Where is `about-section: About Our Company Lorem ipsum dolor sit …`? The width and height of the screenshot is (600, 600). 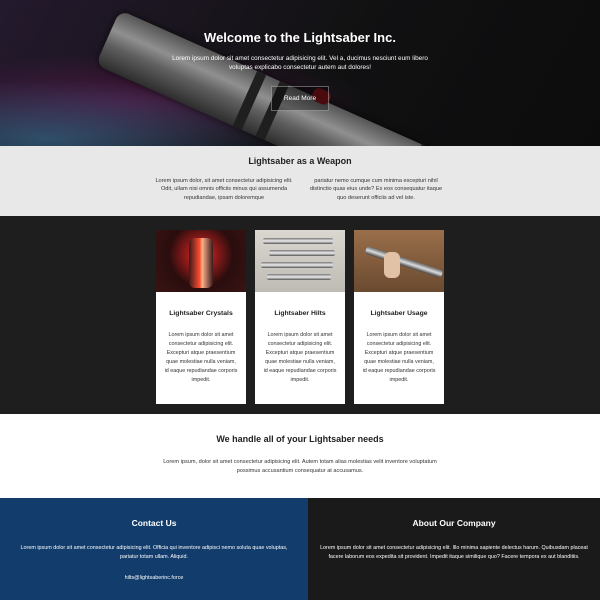
about-section: About Our Company Lorem ipsum dolor sit … is located at coordinates (454, 549).